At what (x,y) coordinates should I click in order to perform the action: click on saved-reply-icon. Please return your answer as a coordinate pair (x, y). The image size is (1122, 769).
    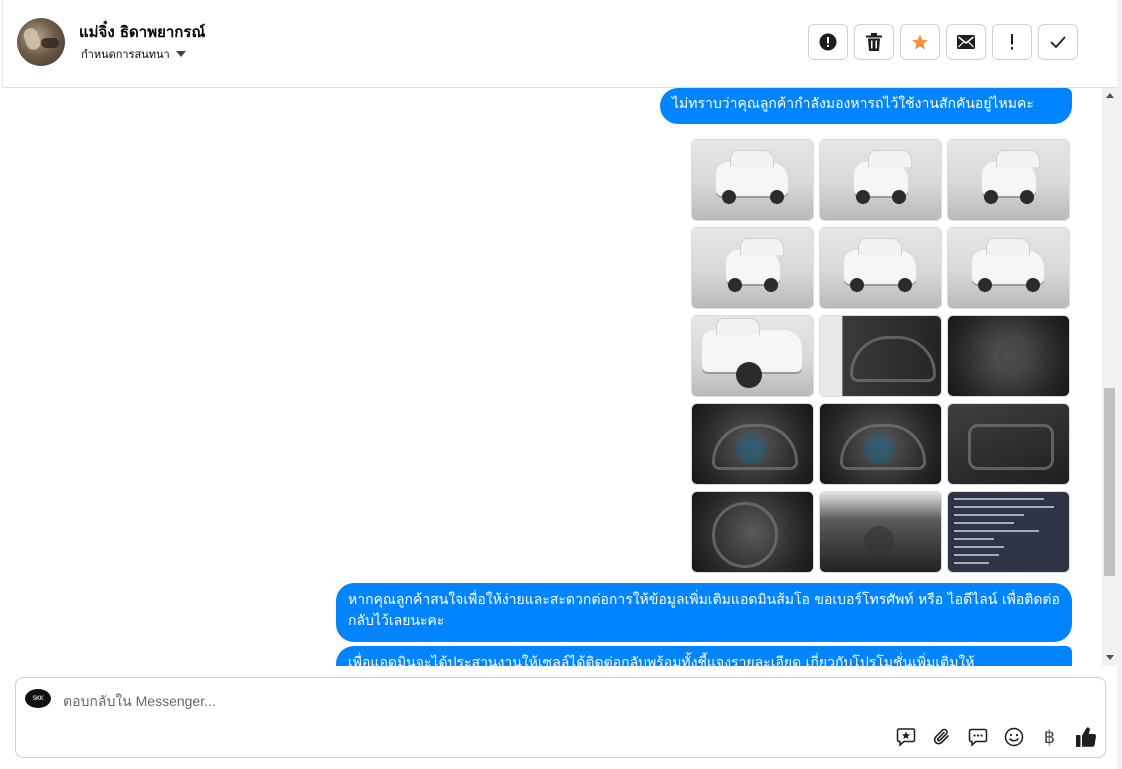
    Looking at the image, I should click on (905, 737).